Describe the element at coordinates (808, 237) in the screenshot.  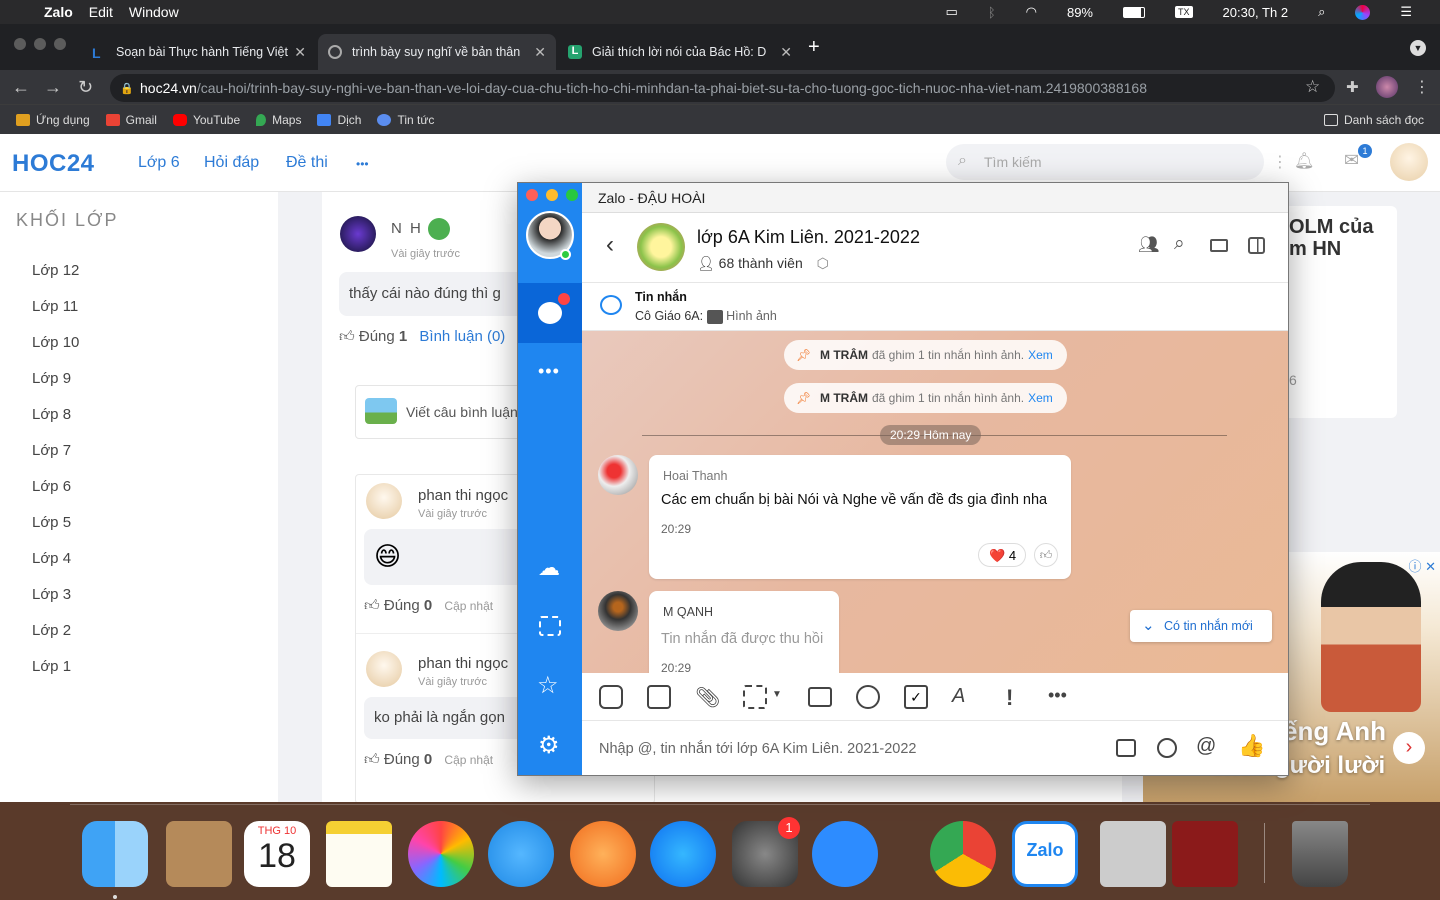
I see `group-name: lớp 6A Kim Liên. 2021-2022` at that location.